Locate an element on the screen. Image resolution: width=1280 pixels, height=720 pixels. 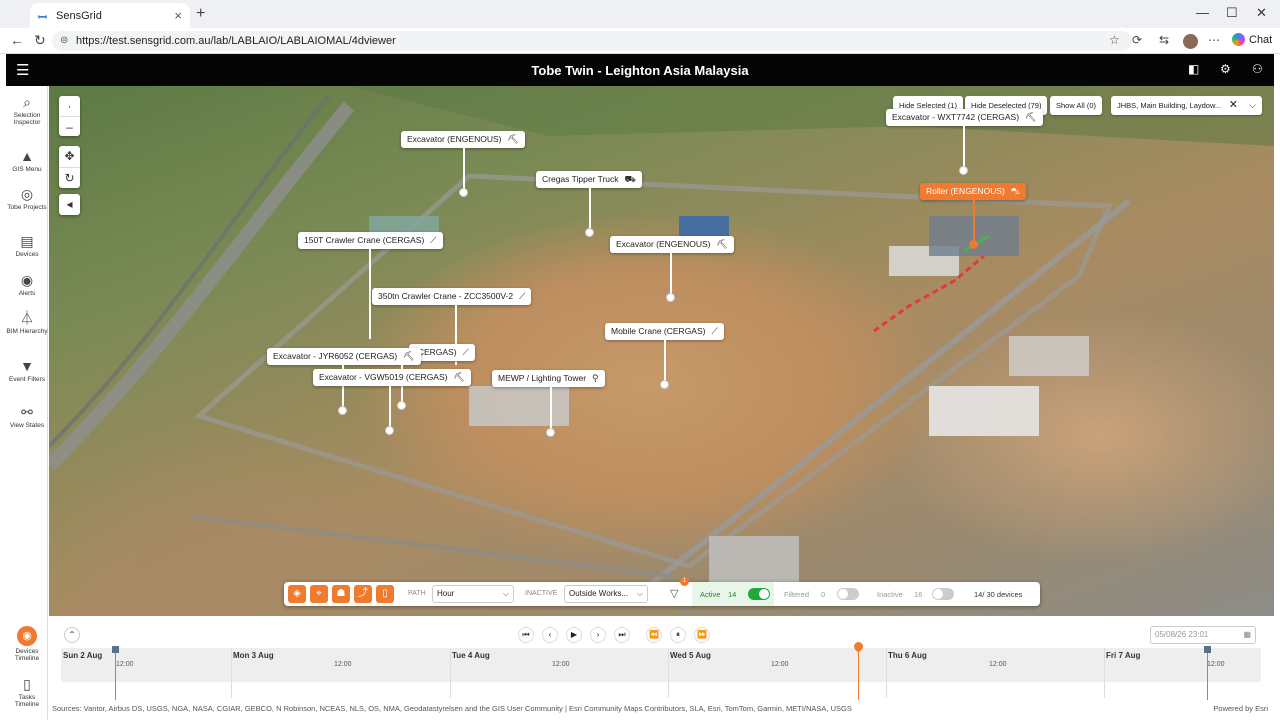
location-pin-icon: ⌖ is located at coordinates (319, 594).